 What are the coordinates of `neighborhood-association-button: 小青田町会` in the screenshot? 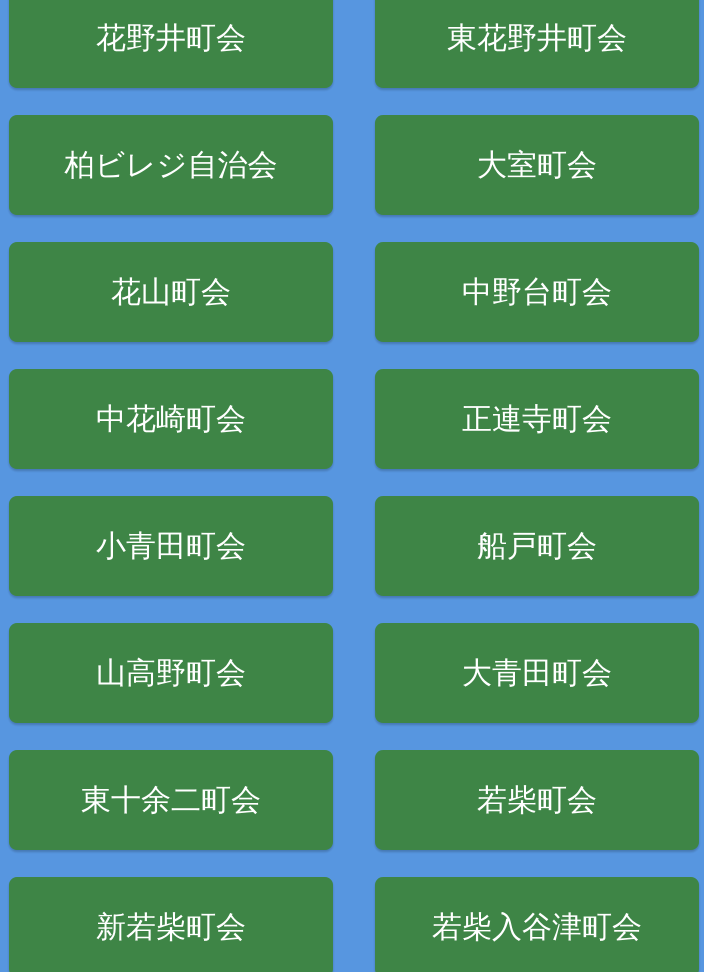 It's located at (171, 546).